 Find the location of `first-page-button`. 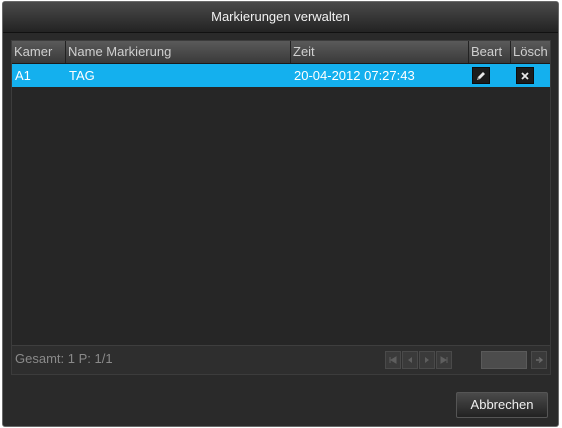

first-page-button is located at coordinates (393, 360).